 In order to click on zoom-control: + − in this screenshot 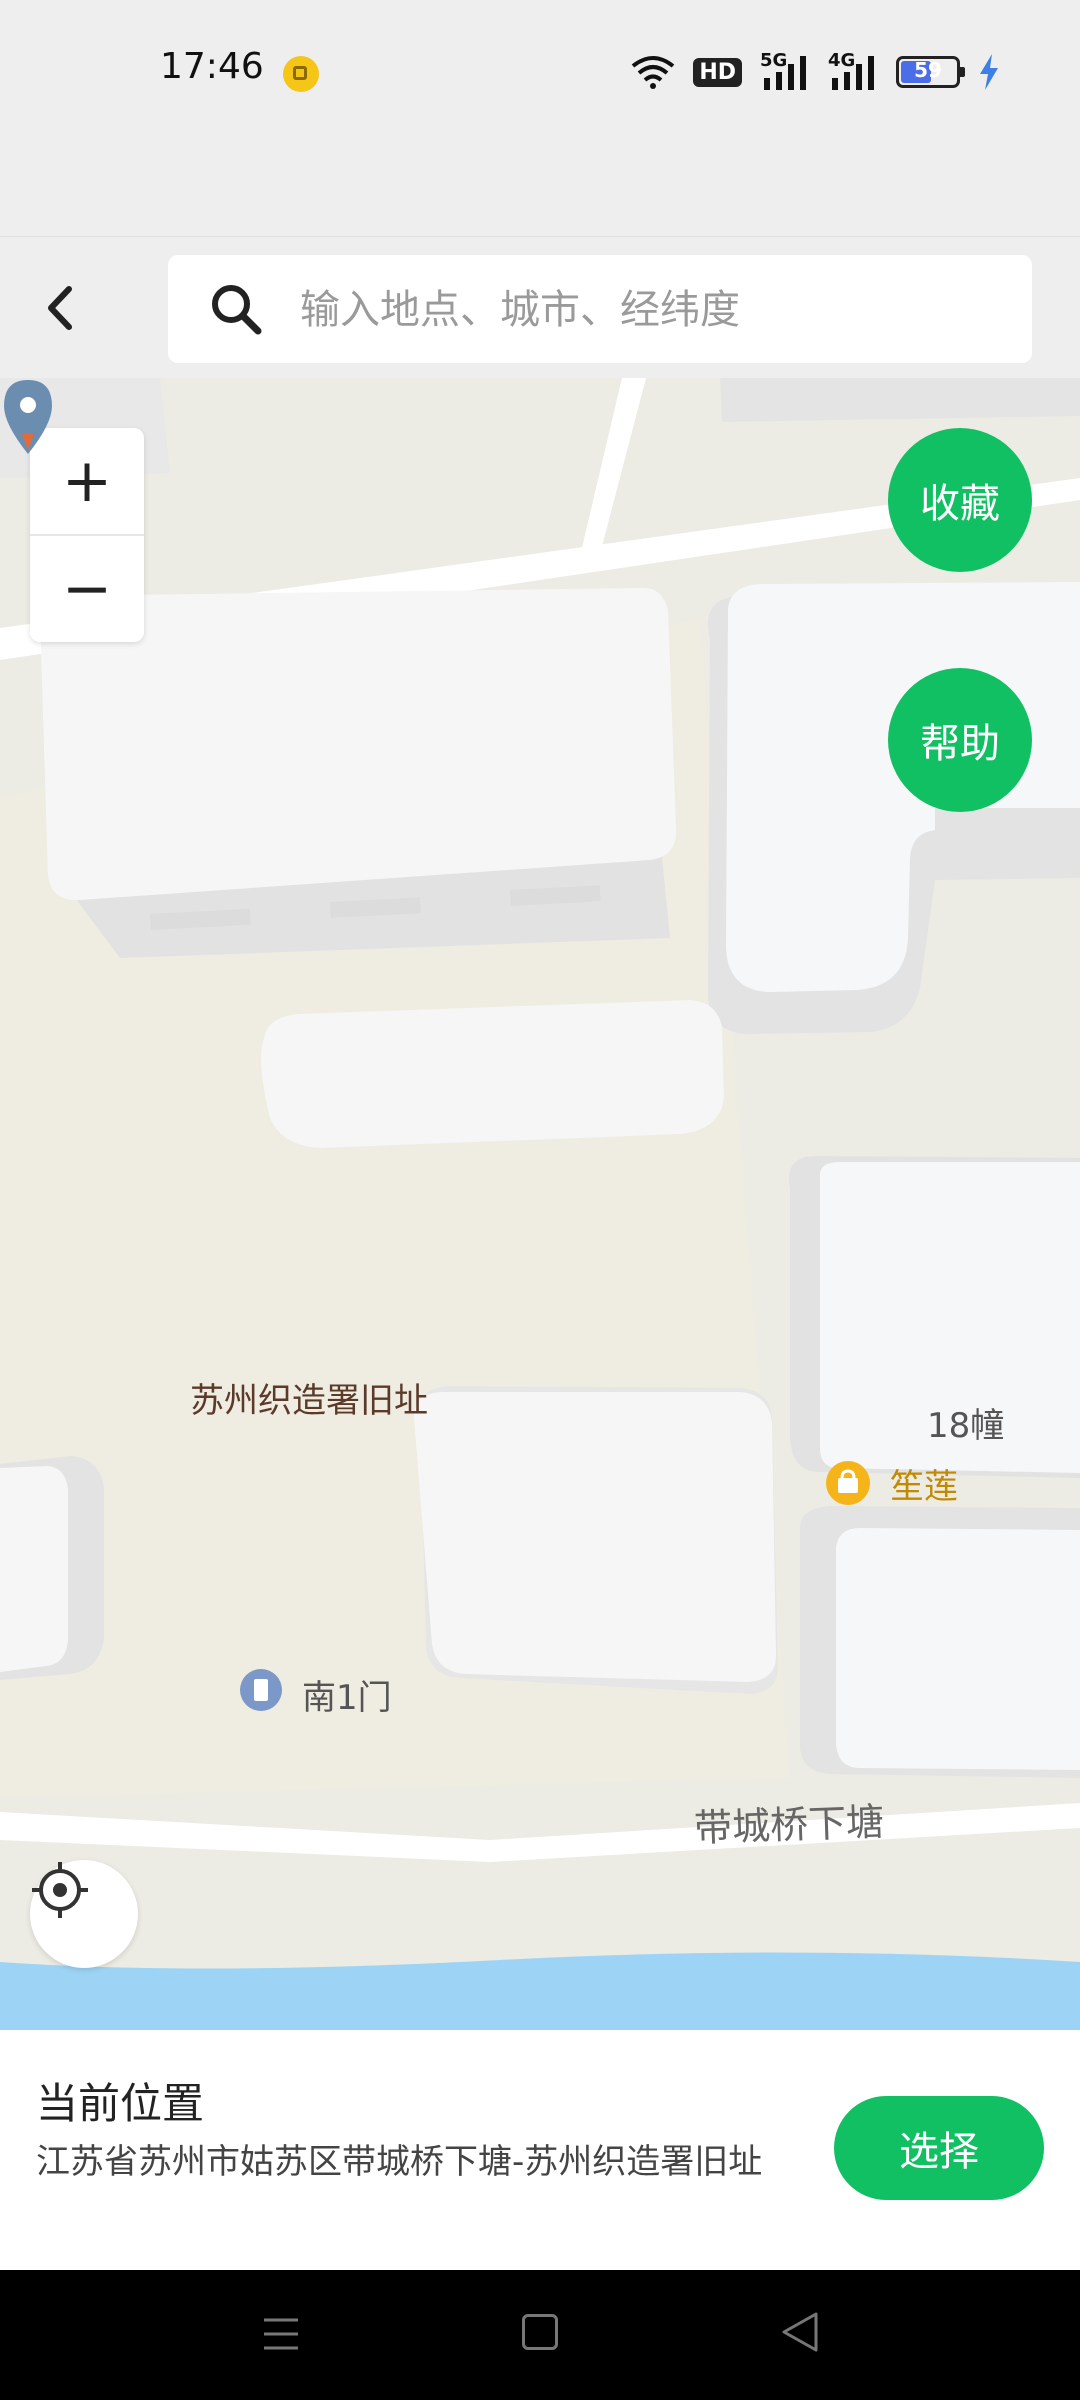, I will do `click(87, 535)`.